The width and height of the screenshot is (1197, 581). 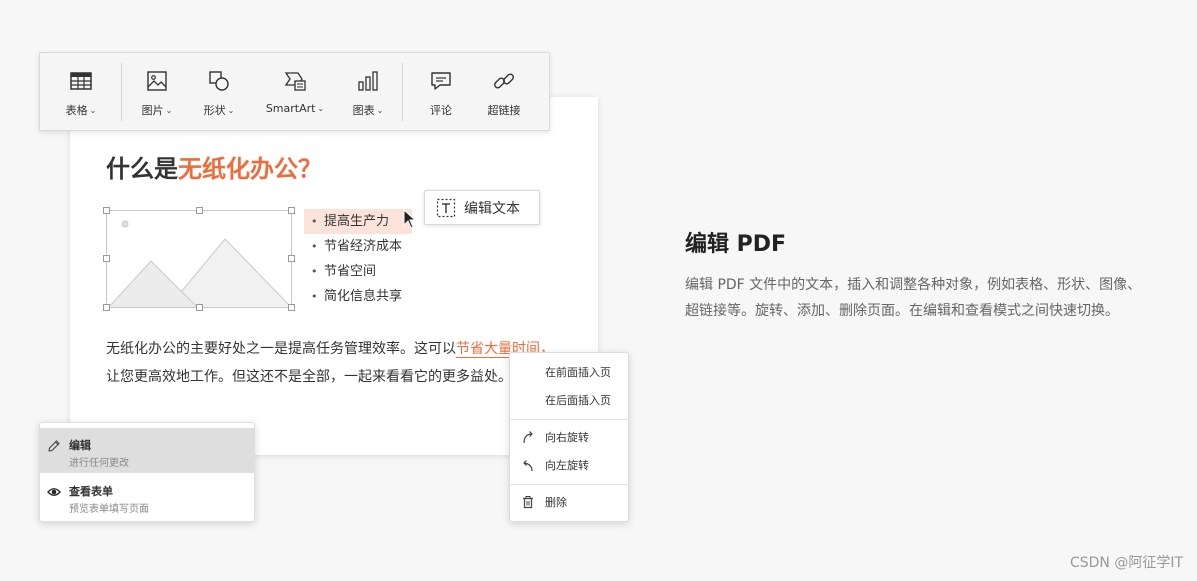 I want to click on toolbar-smartart-button: SmartArt ⌄, so click(x=295, y=91).